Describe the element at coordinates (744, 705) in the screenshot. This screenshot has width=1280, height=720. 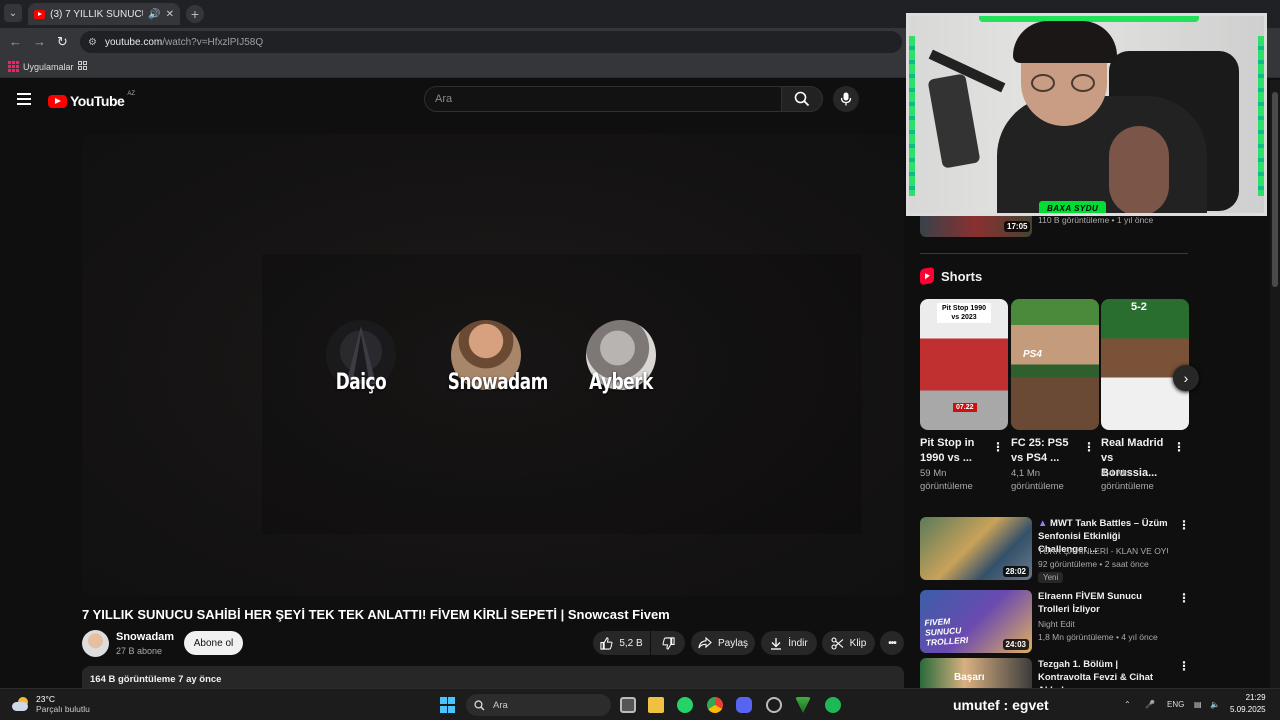
I see `discord-icon` at that location.